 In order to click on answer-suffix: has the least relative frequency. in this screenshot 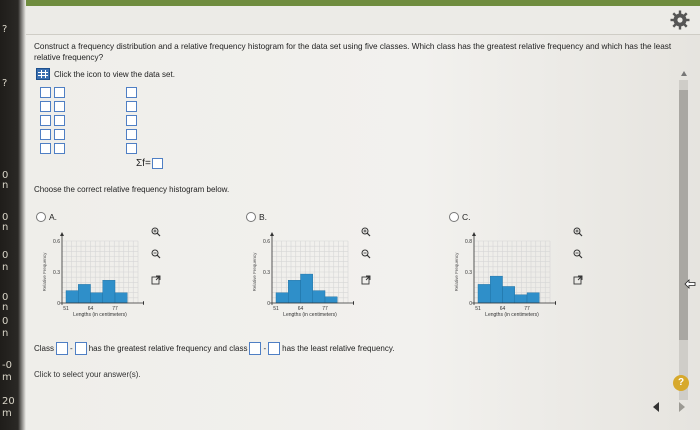, I will do `click(338, 348)`.